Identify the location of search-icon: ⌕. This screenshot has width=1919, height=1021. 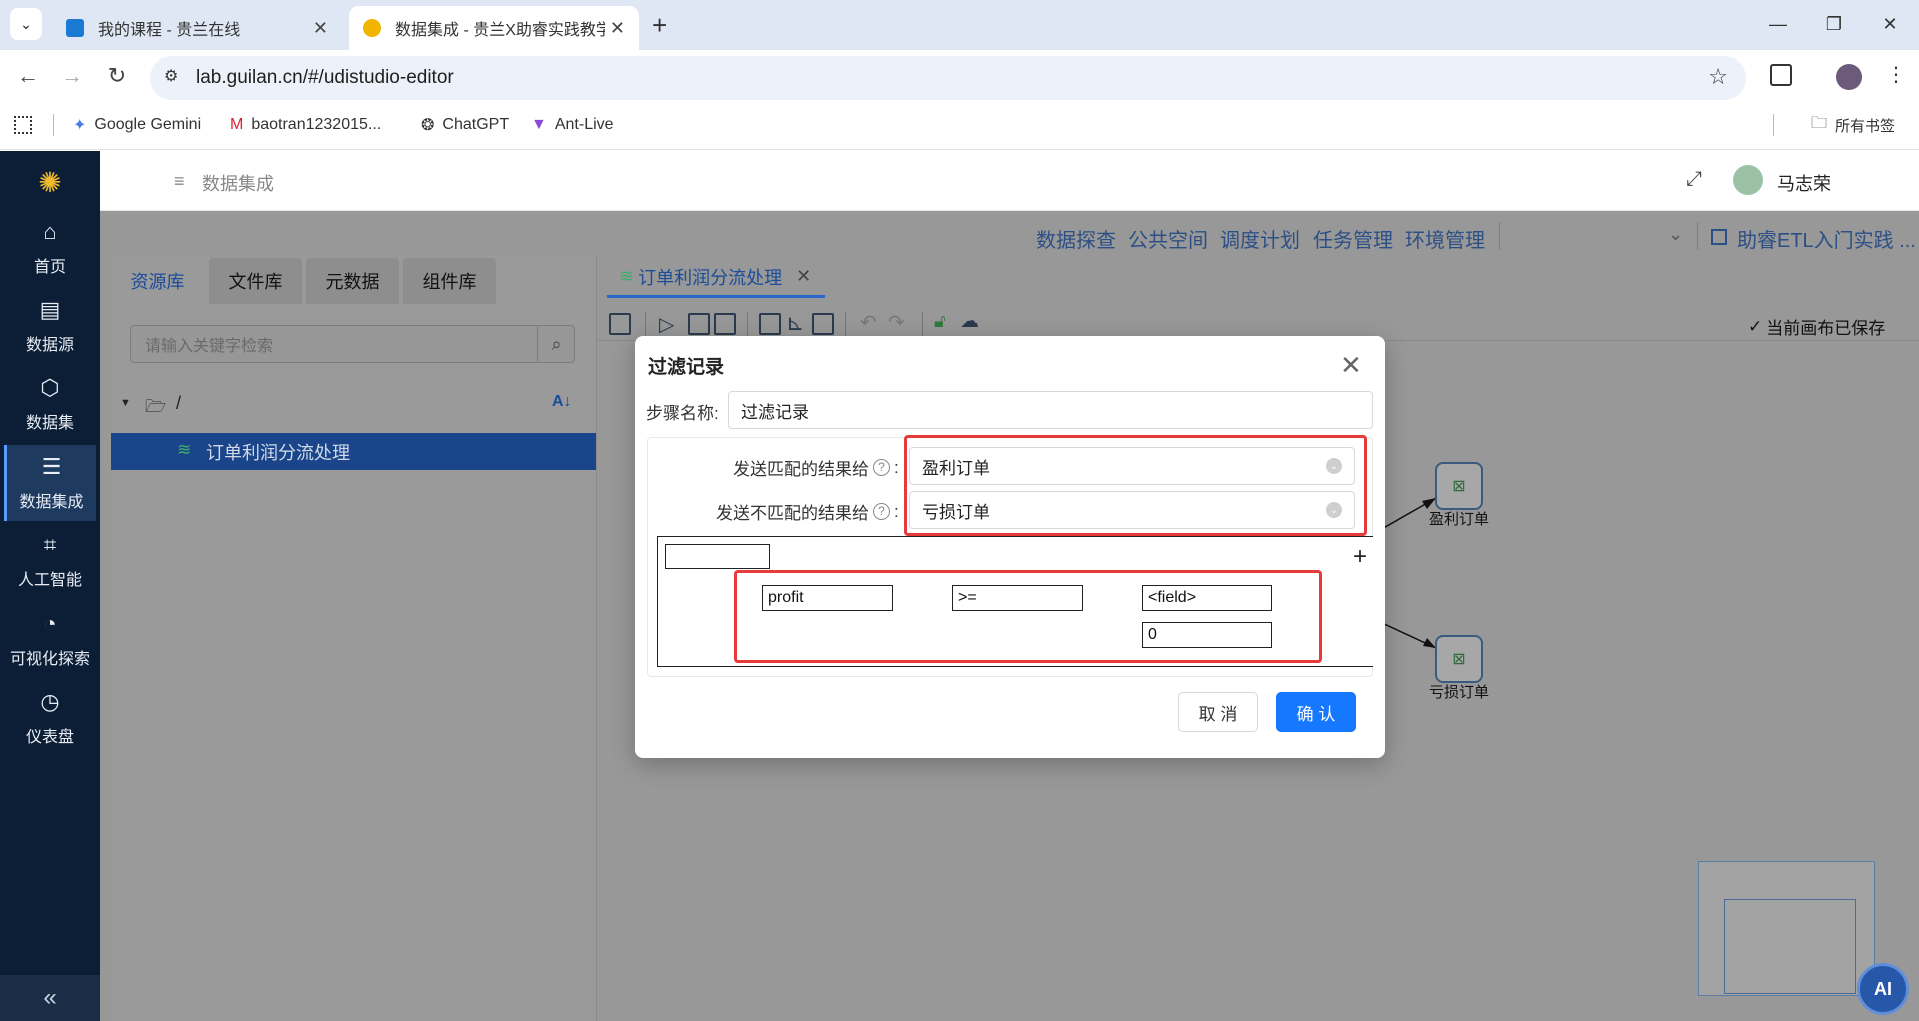
(556, 344).